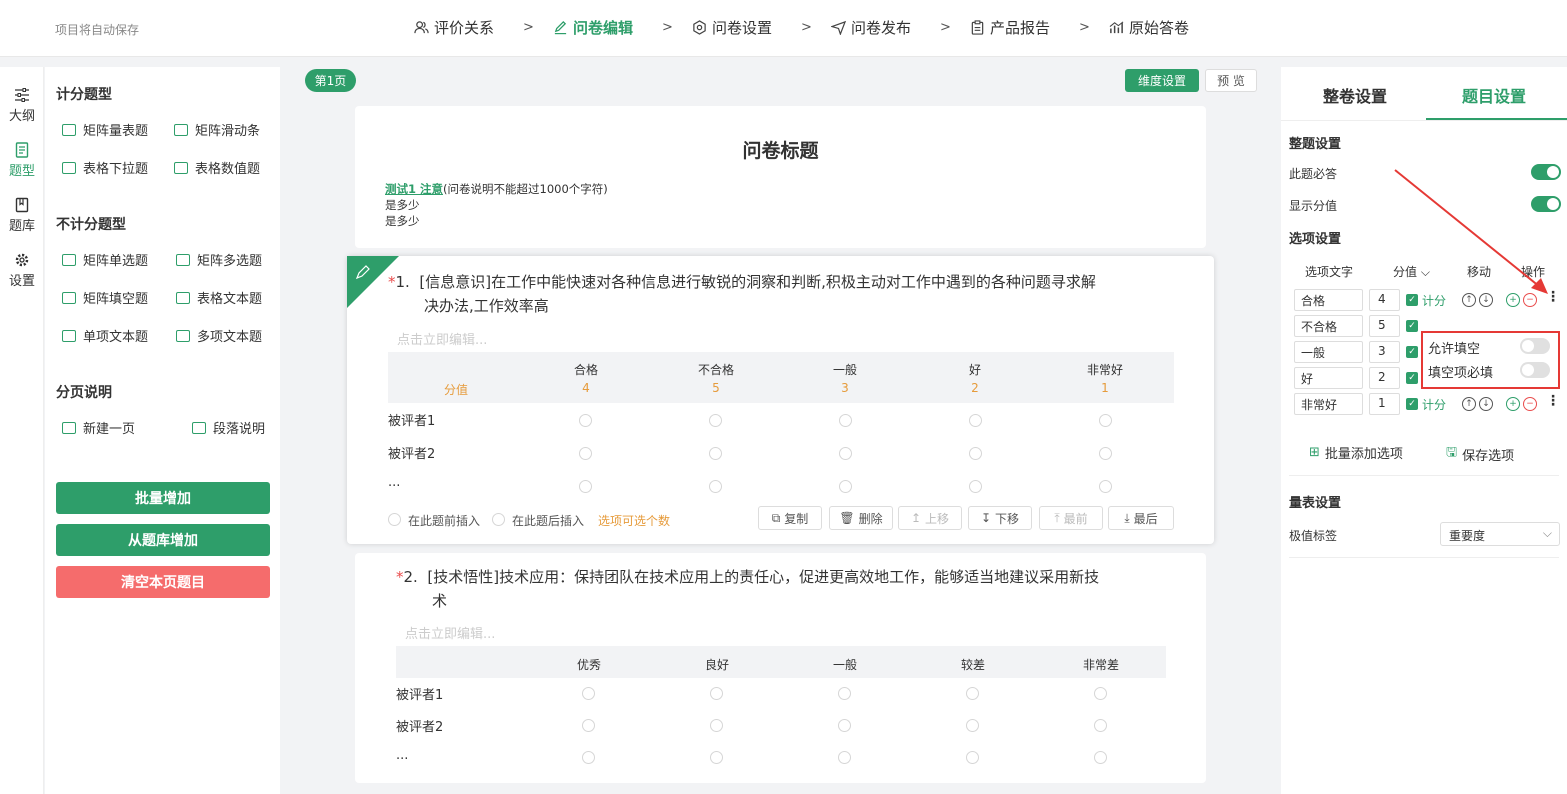 This screenshot has height=794, width=1567. I want to click on questionnaire-description: 测试1 注意(问卷说明不能超过1000个字符) 是多少 是多少, so click(496, 205).